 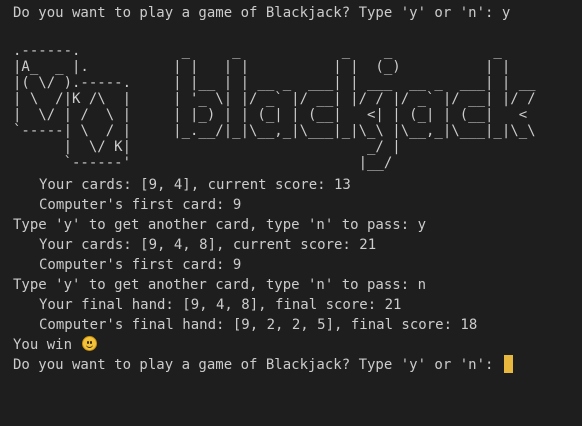 What do you see at coordinates (195, 185) in the screenshot?
I see `player-cards-line: Your cards: [9, 4], current score: 13` at bounding box center [195, 185].